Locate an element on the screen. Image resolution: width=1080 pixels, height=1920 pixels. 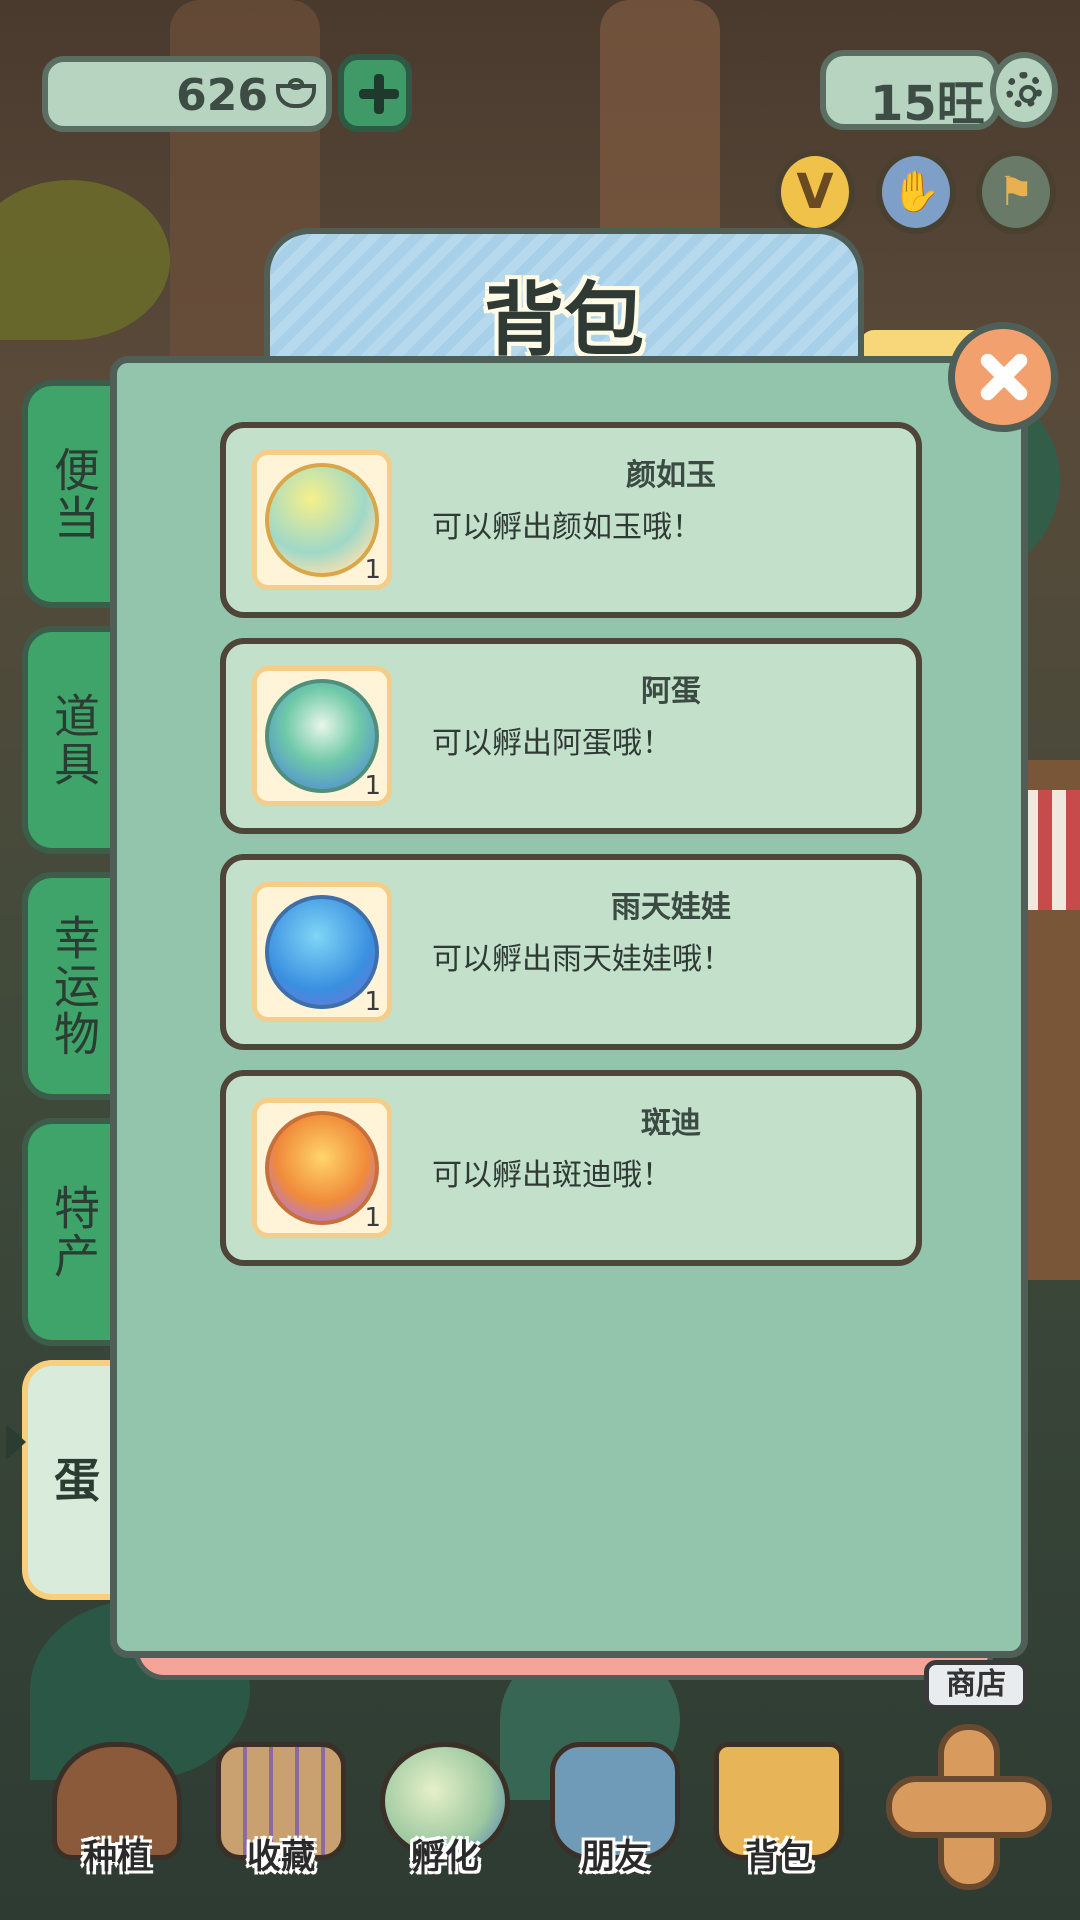
egg-yutianwawa-icon is located at coordinates (322, 952).